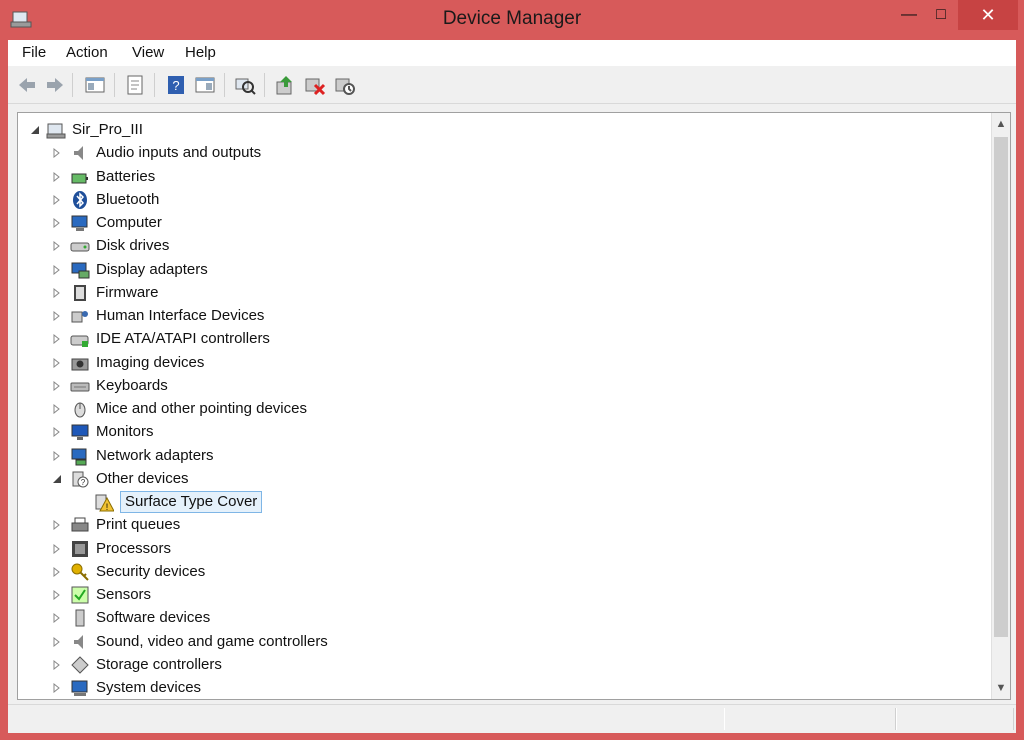 The width and height of the screenshot is (1024, 740). What do you see at coordinates (503, 525) in the screenshot?
I see `tree-category: Print queues` at bounding box center [503, 525].